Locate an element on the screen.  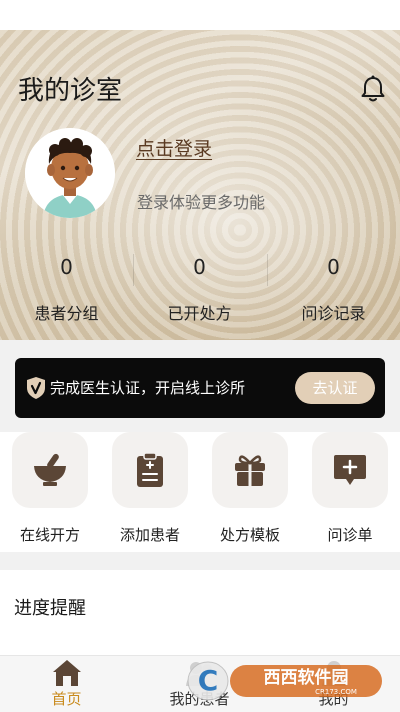
quick-action-online-prescription: 在线开方 is located at coordinates (50, 488).